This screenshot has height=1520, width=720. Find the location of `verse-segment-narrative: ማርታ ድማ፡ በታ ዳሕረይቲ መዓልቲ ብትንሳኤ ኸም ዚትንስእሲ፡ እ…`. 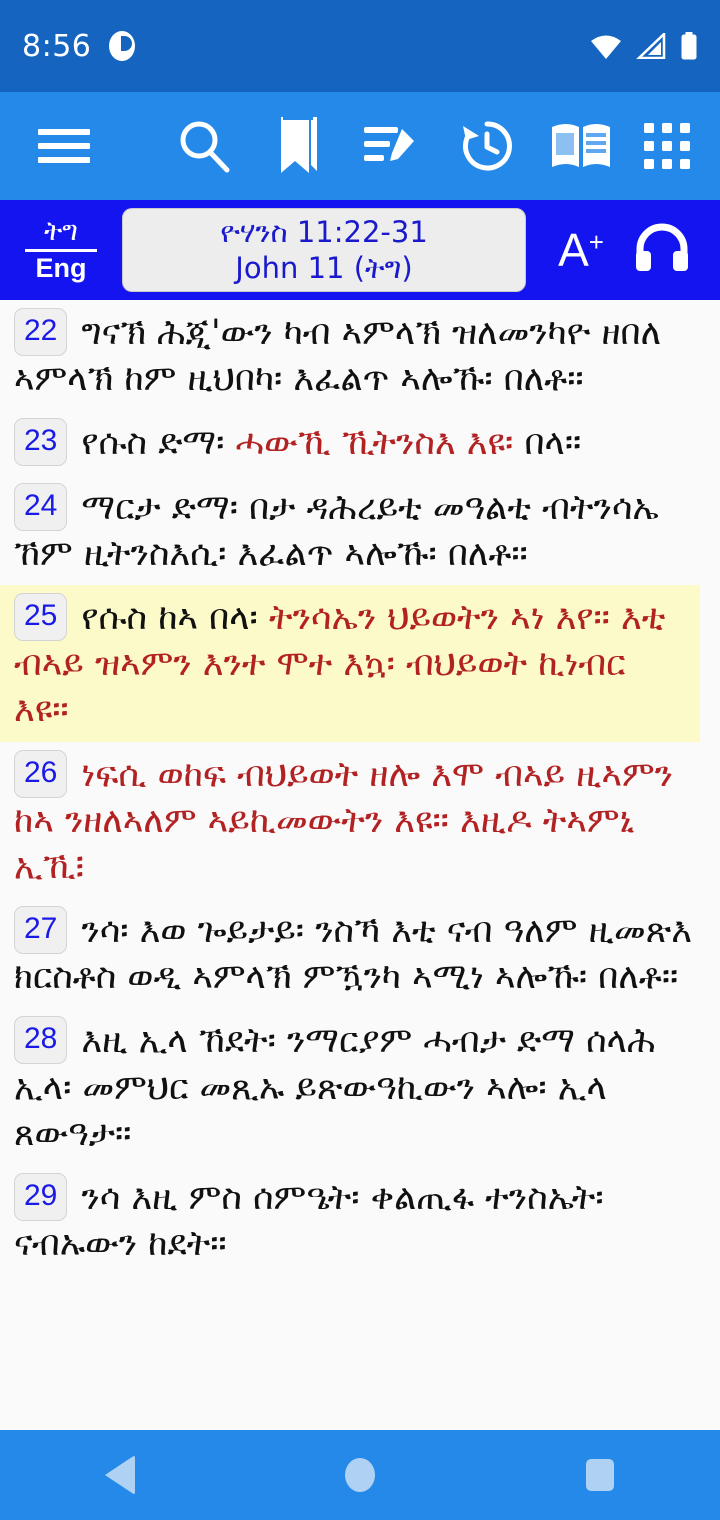

verse-segment-narrative: ማርታ ድማ፡ በታ ዳሕረይቲ መዓልቲ ብትንሳኤ ኸም ዚትንስእሲ፡ እ… is located at coordinates (336, 530).